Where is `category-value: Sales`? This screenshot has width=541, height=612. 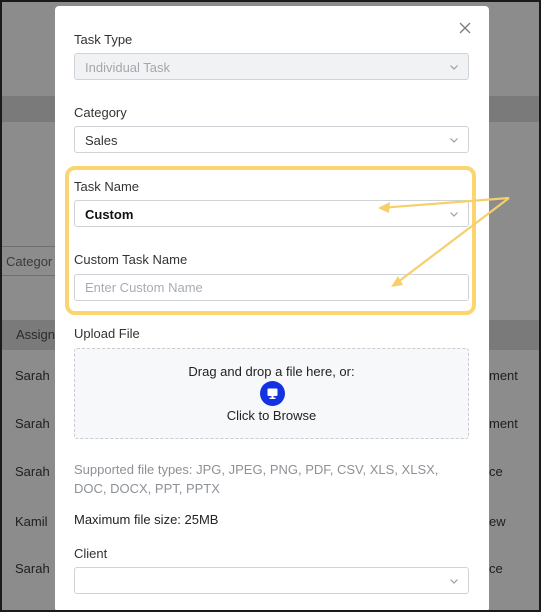
category-value: Sales is located at coordinates (101, 140).